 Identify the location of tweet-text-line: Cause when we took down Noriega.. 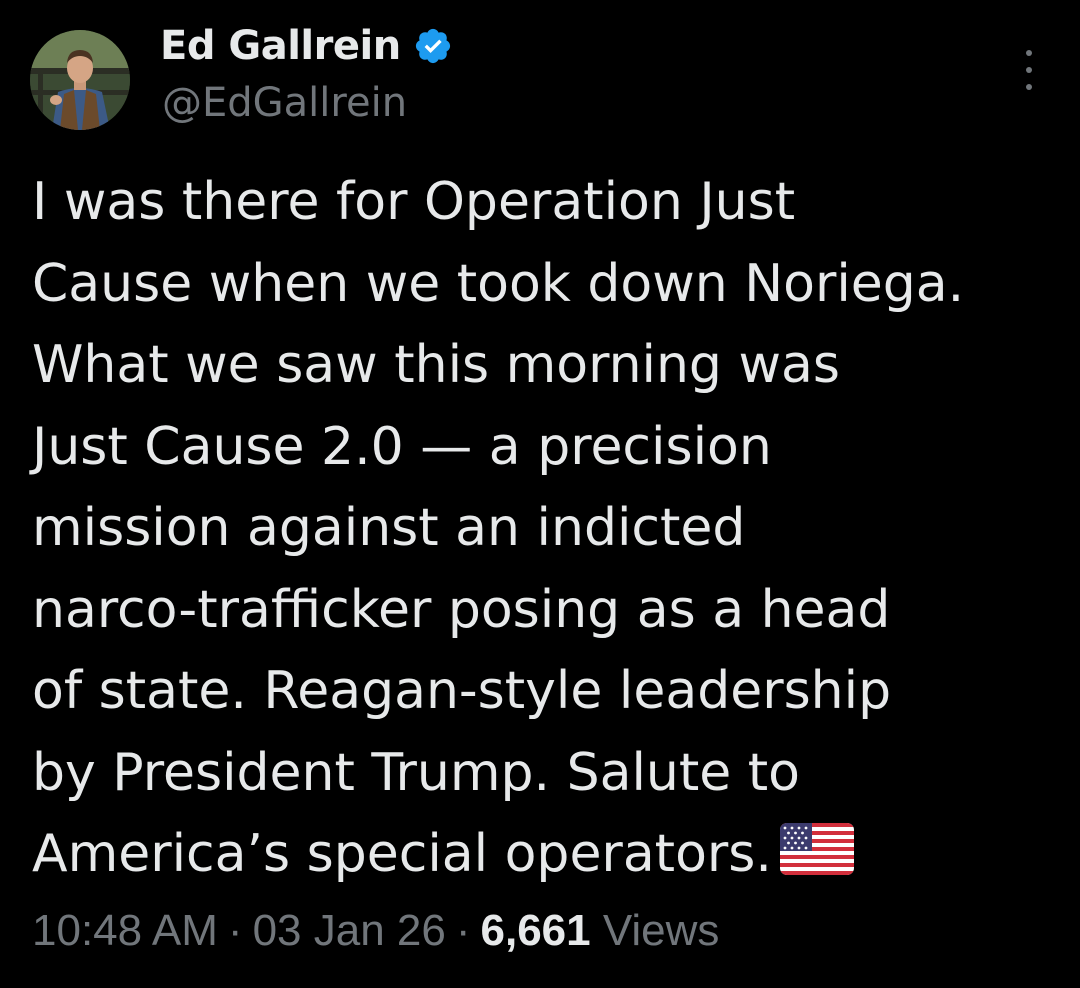
(498, 283).